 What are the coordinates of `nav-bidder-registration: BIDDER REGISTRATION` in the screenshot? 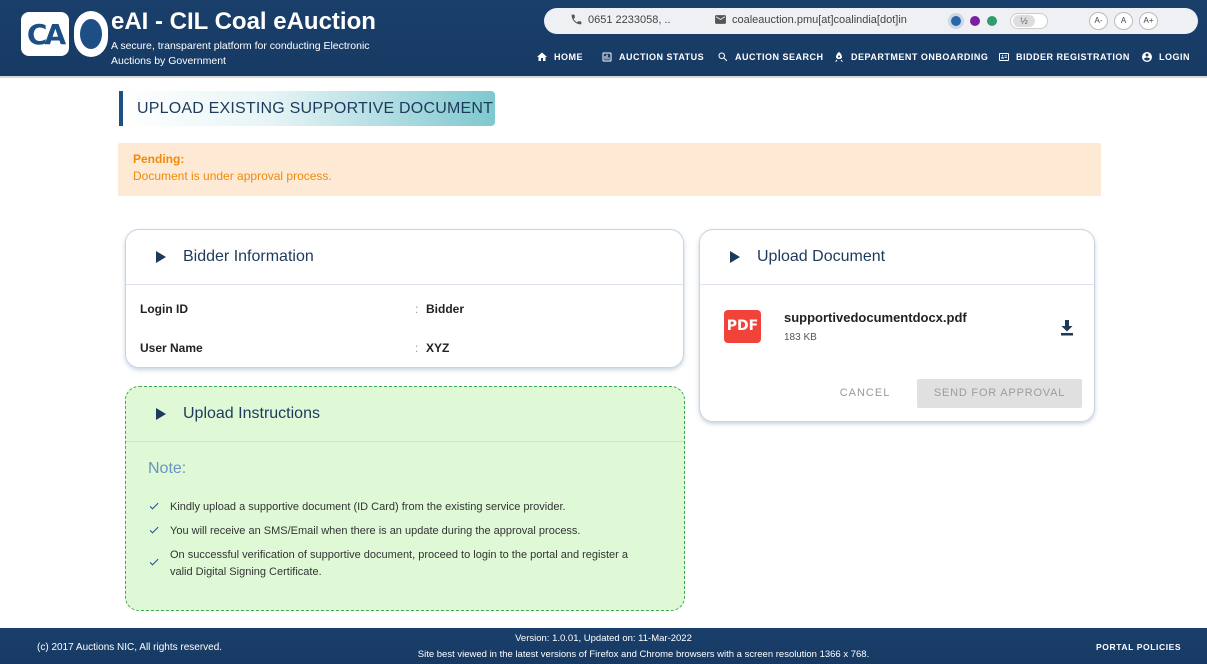 It's located at (1064, 57).